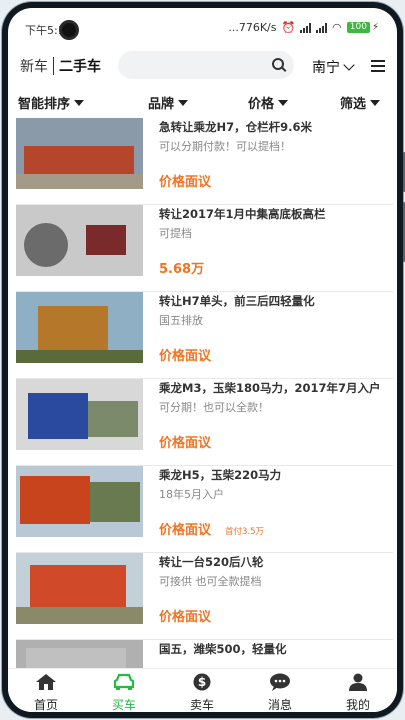  Describe the element at coordinates (358, 692) in the screenshot. I see `nav-profile: 我的` at that location.